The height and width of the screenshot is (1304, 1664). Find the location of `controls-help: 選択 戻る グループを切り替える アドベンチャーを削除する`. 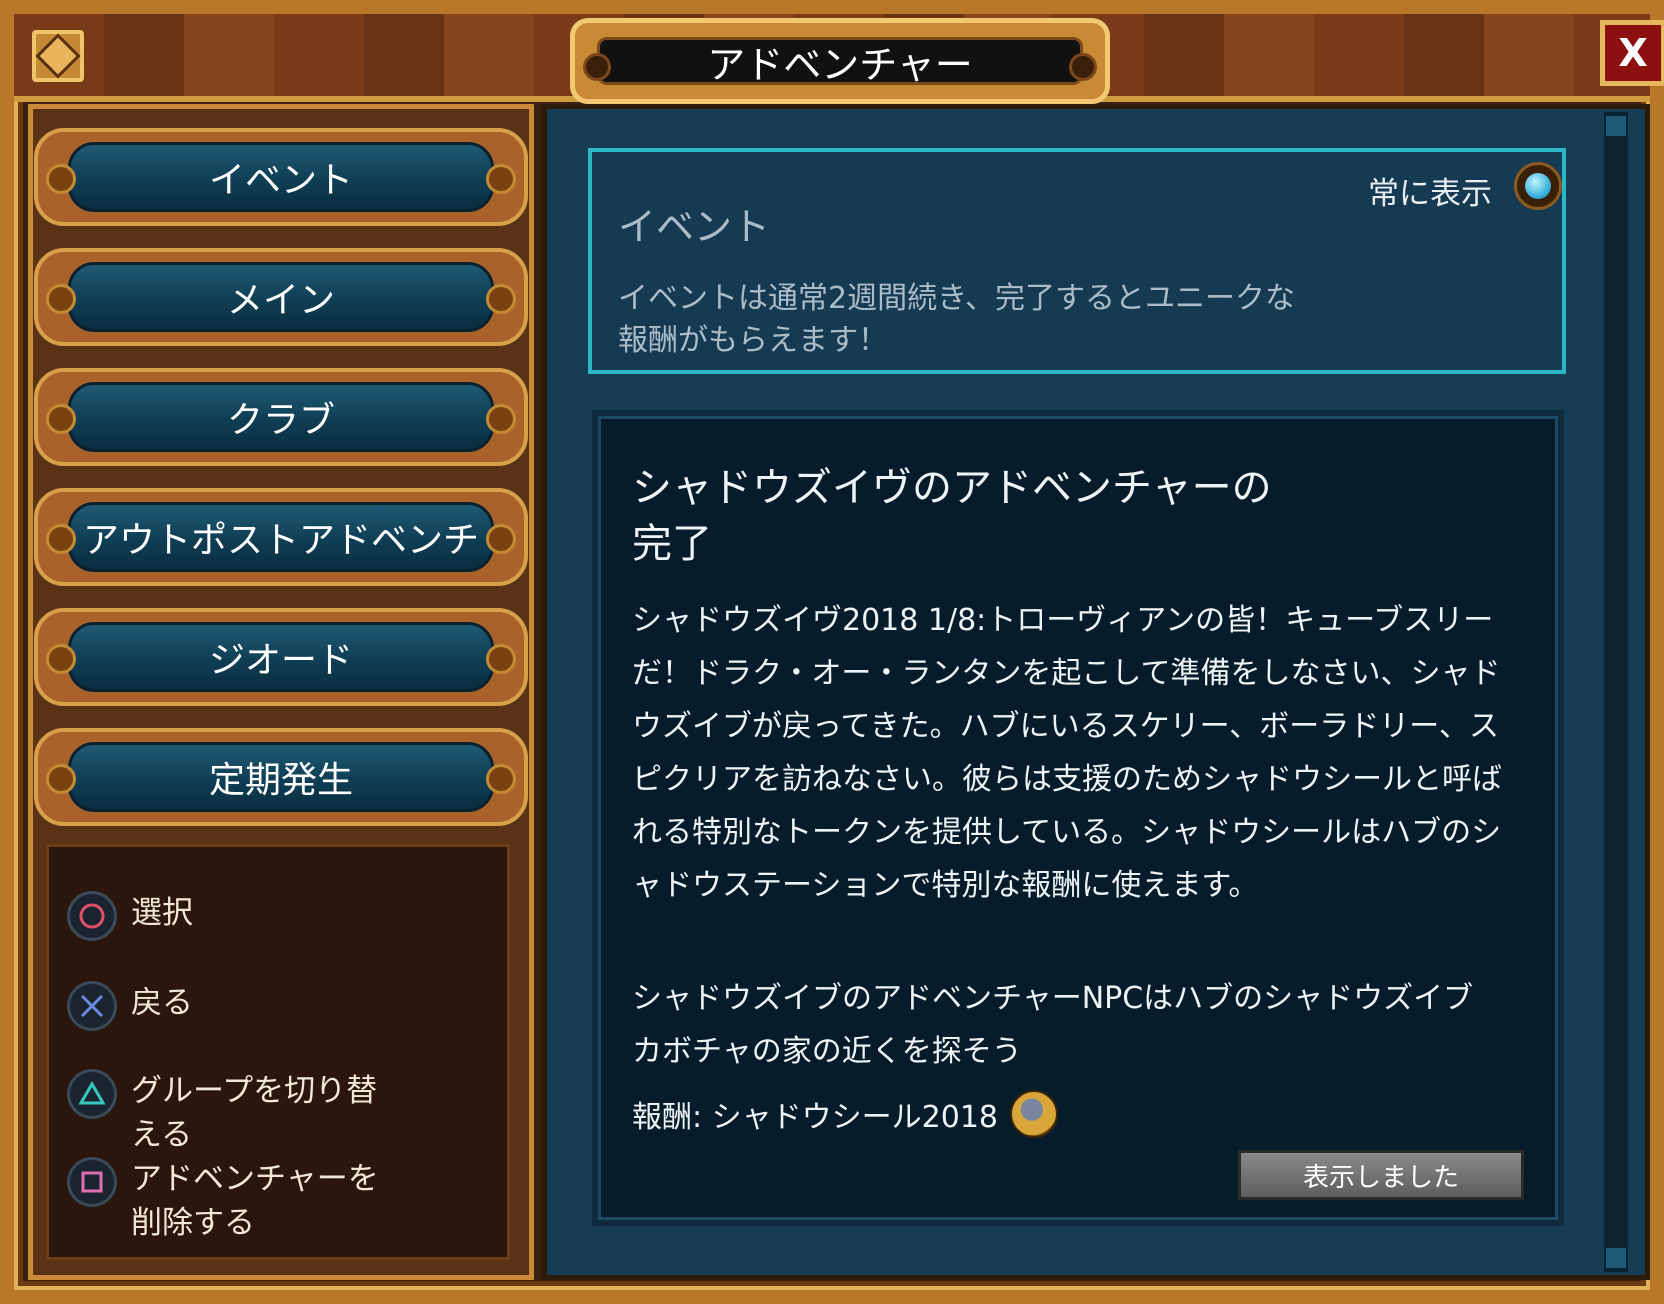

controls-help: 選択 戻る グループを切り替える アドベンチャーを削除する is located at coordinates (278, 1052).